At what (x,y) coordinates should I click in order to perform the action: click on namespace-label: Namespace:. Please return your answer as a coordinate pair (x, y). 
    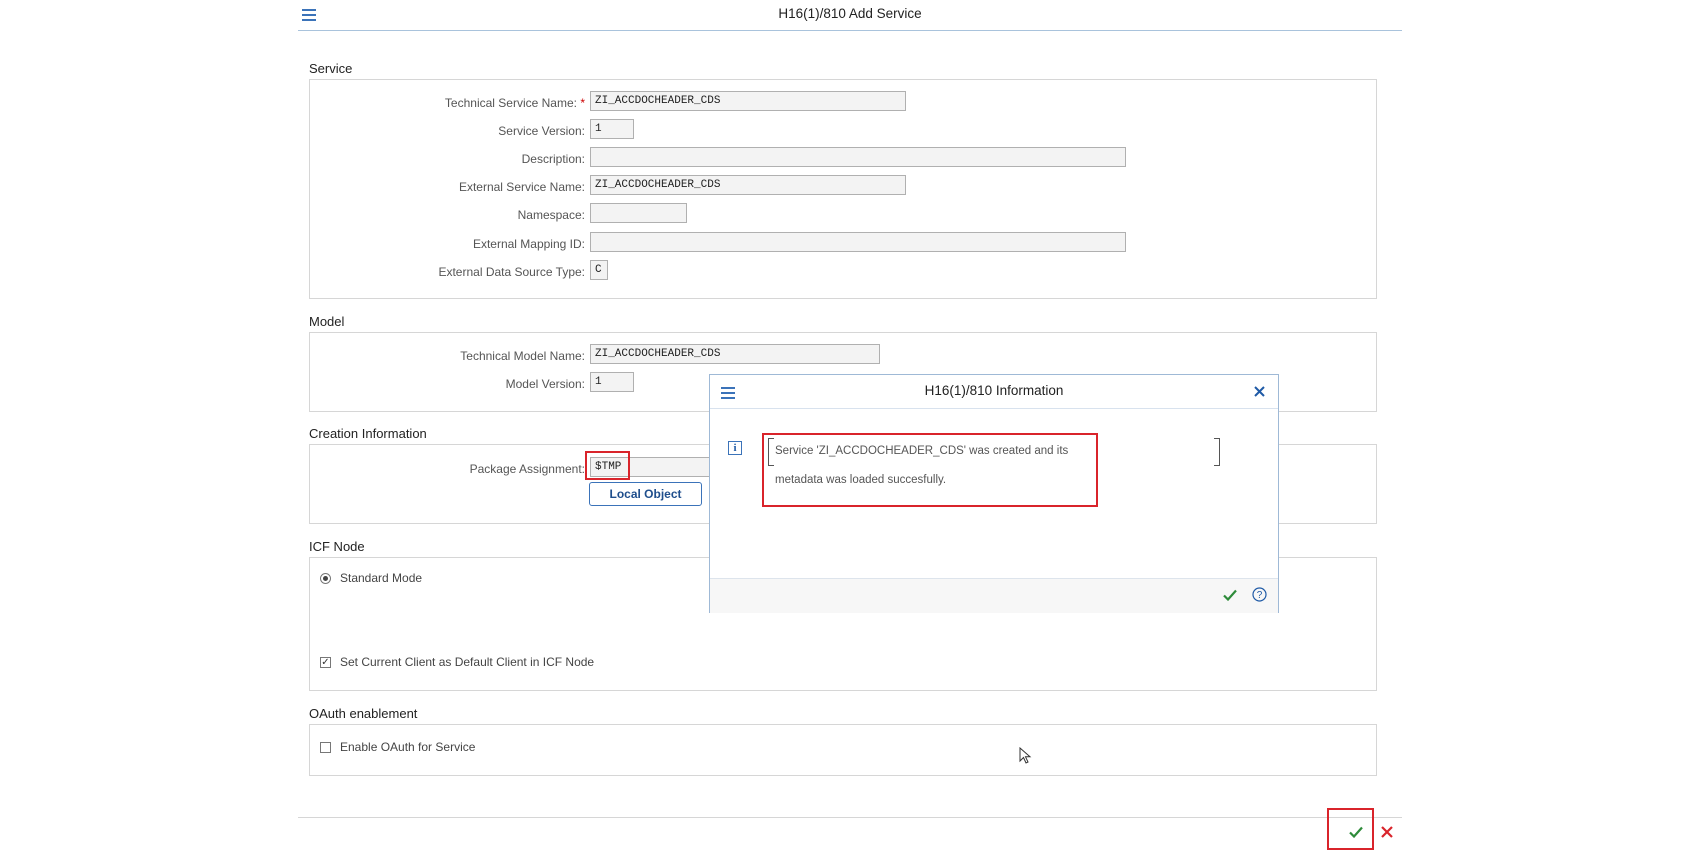
    Looking at the image, I should click on (551, 215).